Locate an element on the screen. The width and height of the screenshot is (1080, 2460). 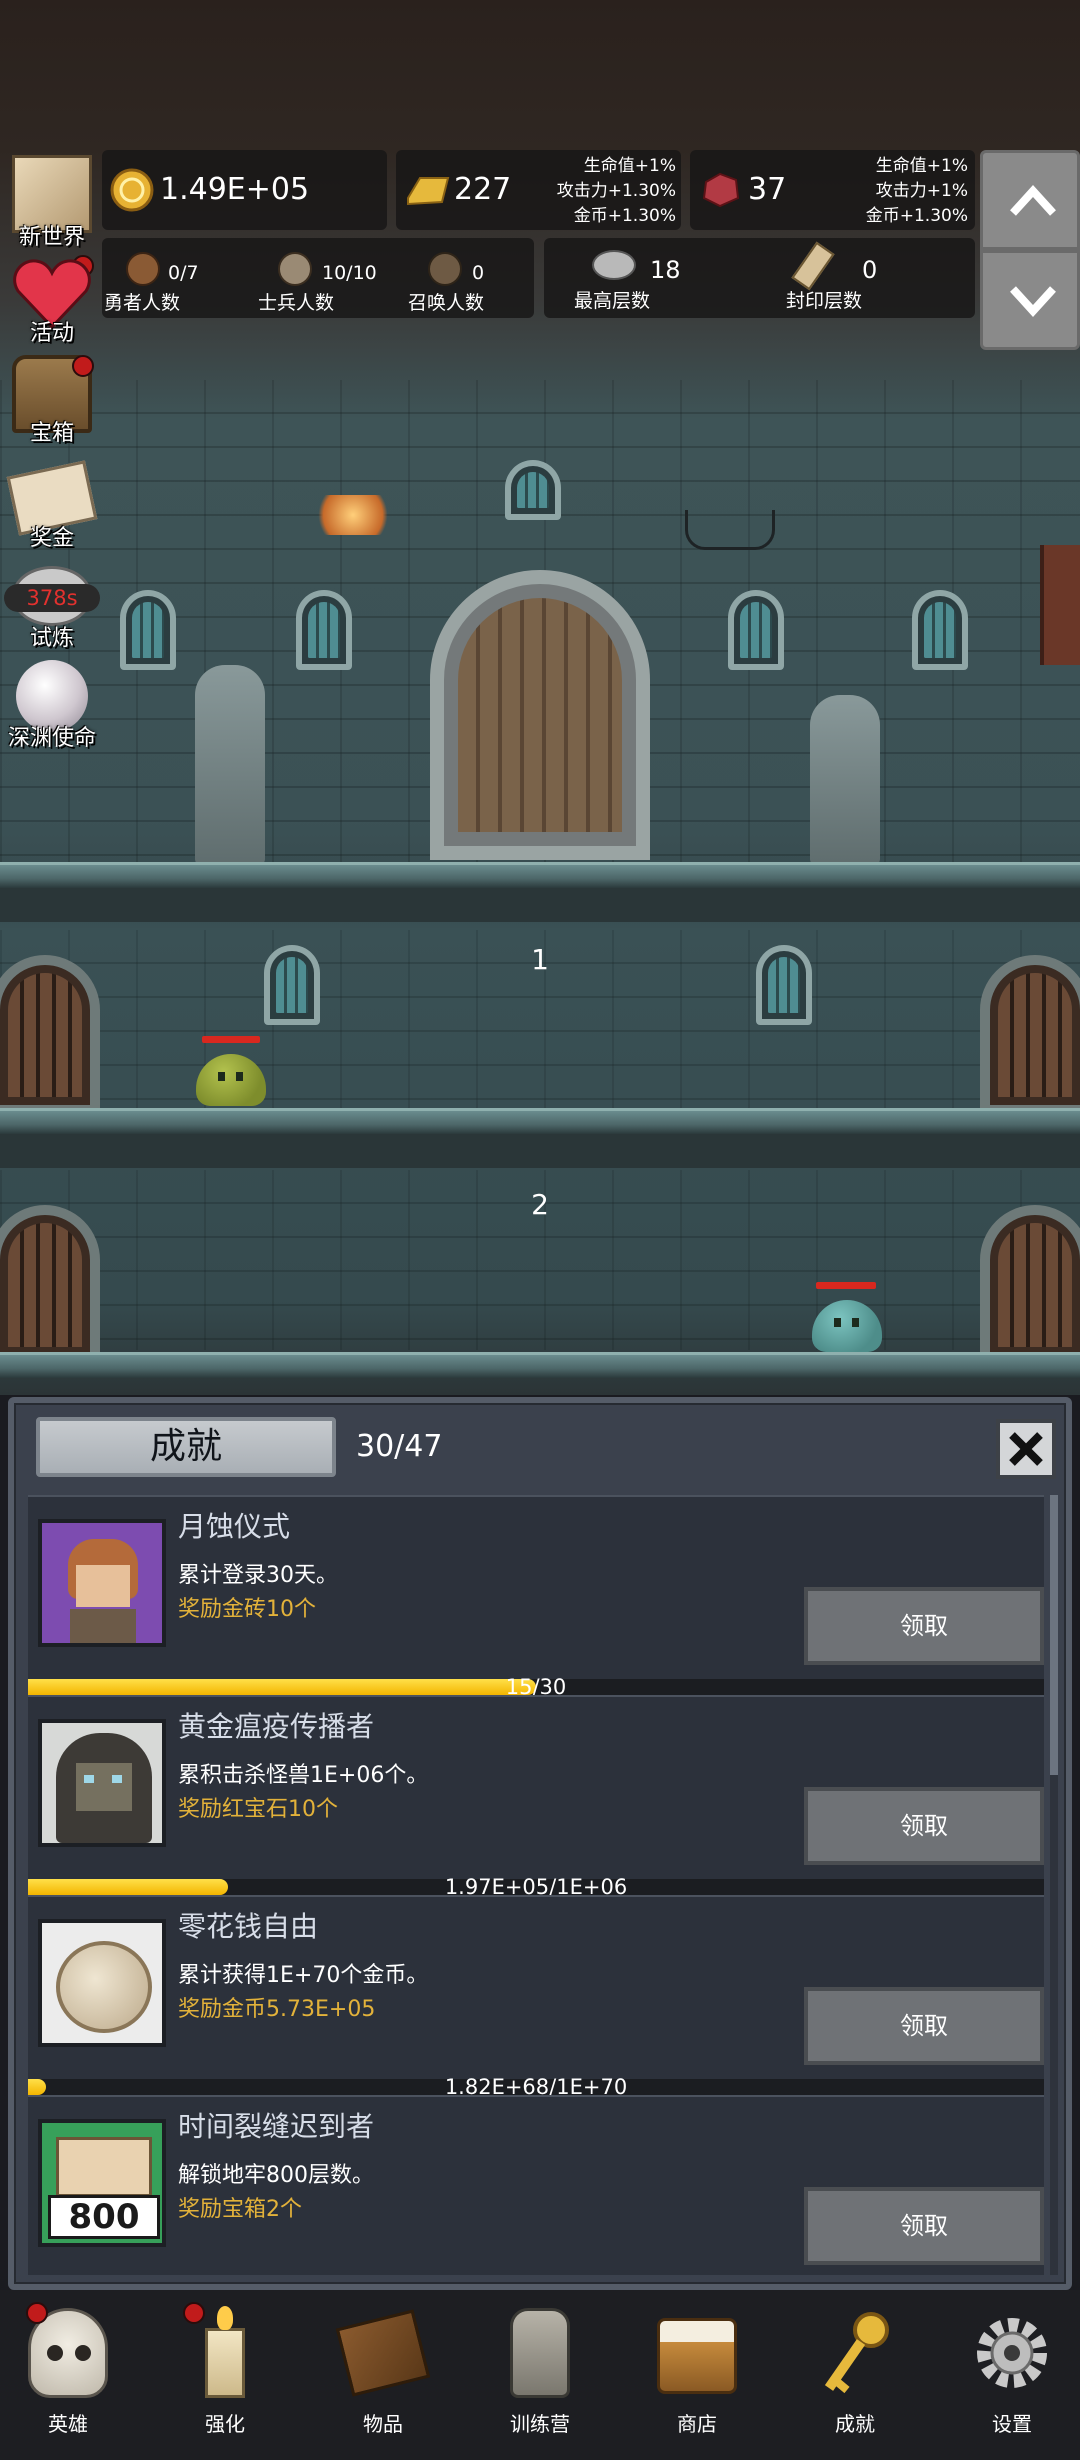
achievement-count: 30/47 is located at coordinates (399, 1446).